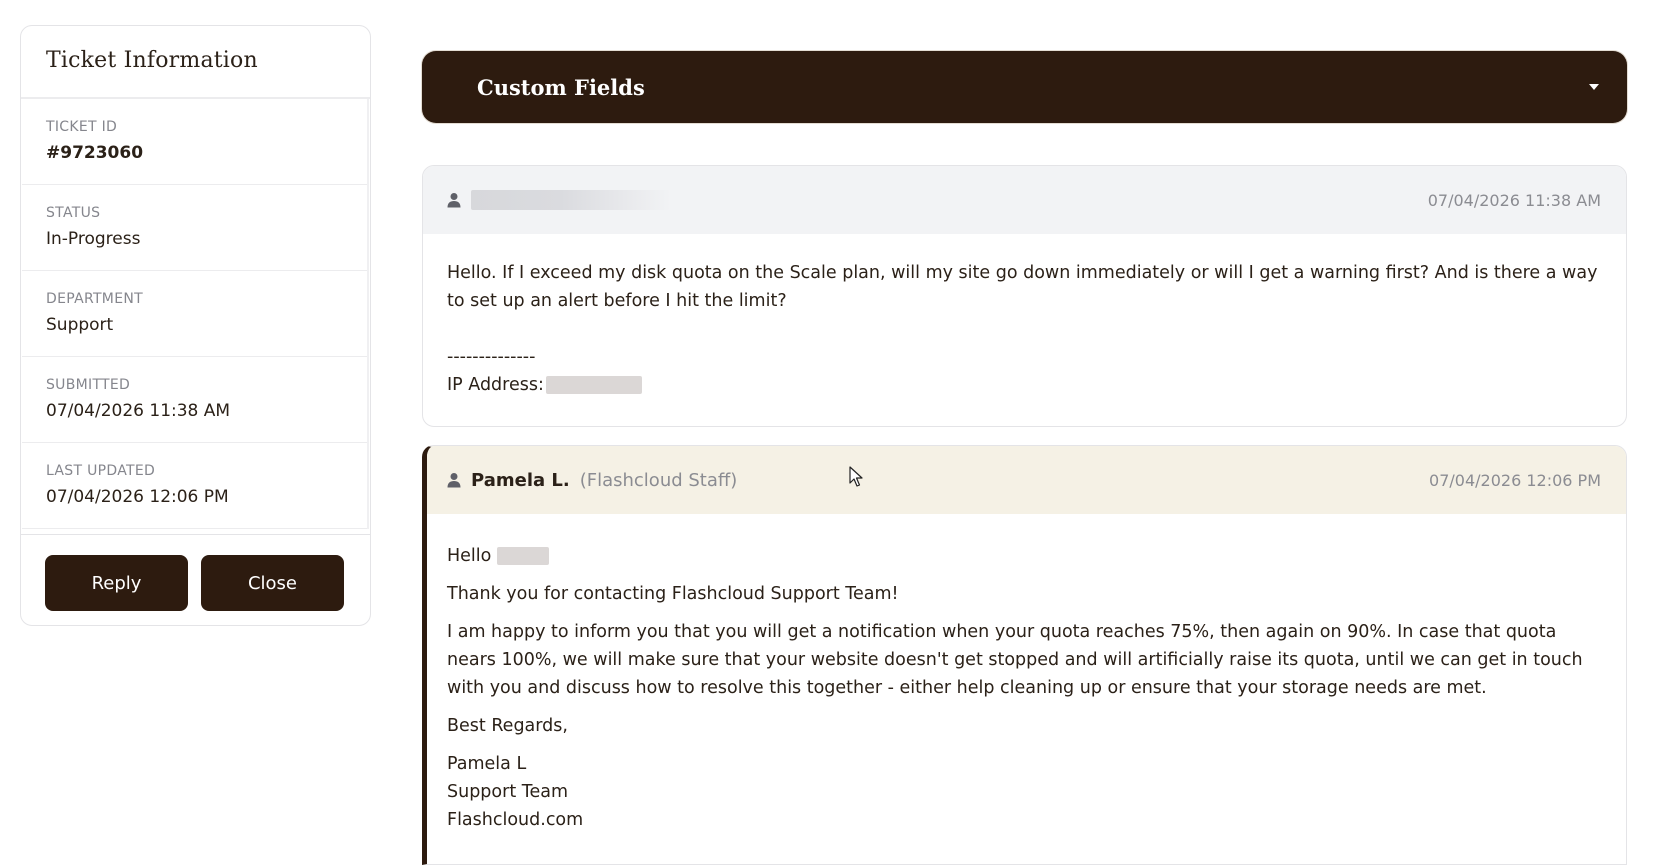 This screenshot has height=865, width=1661. What do you see at coordinates (515, 820) in the screenshot?
I see `signature-website: Flashcloud.com` at bounding box center [515, 820].